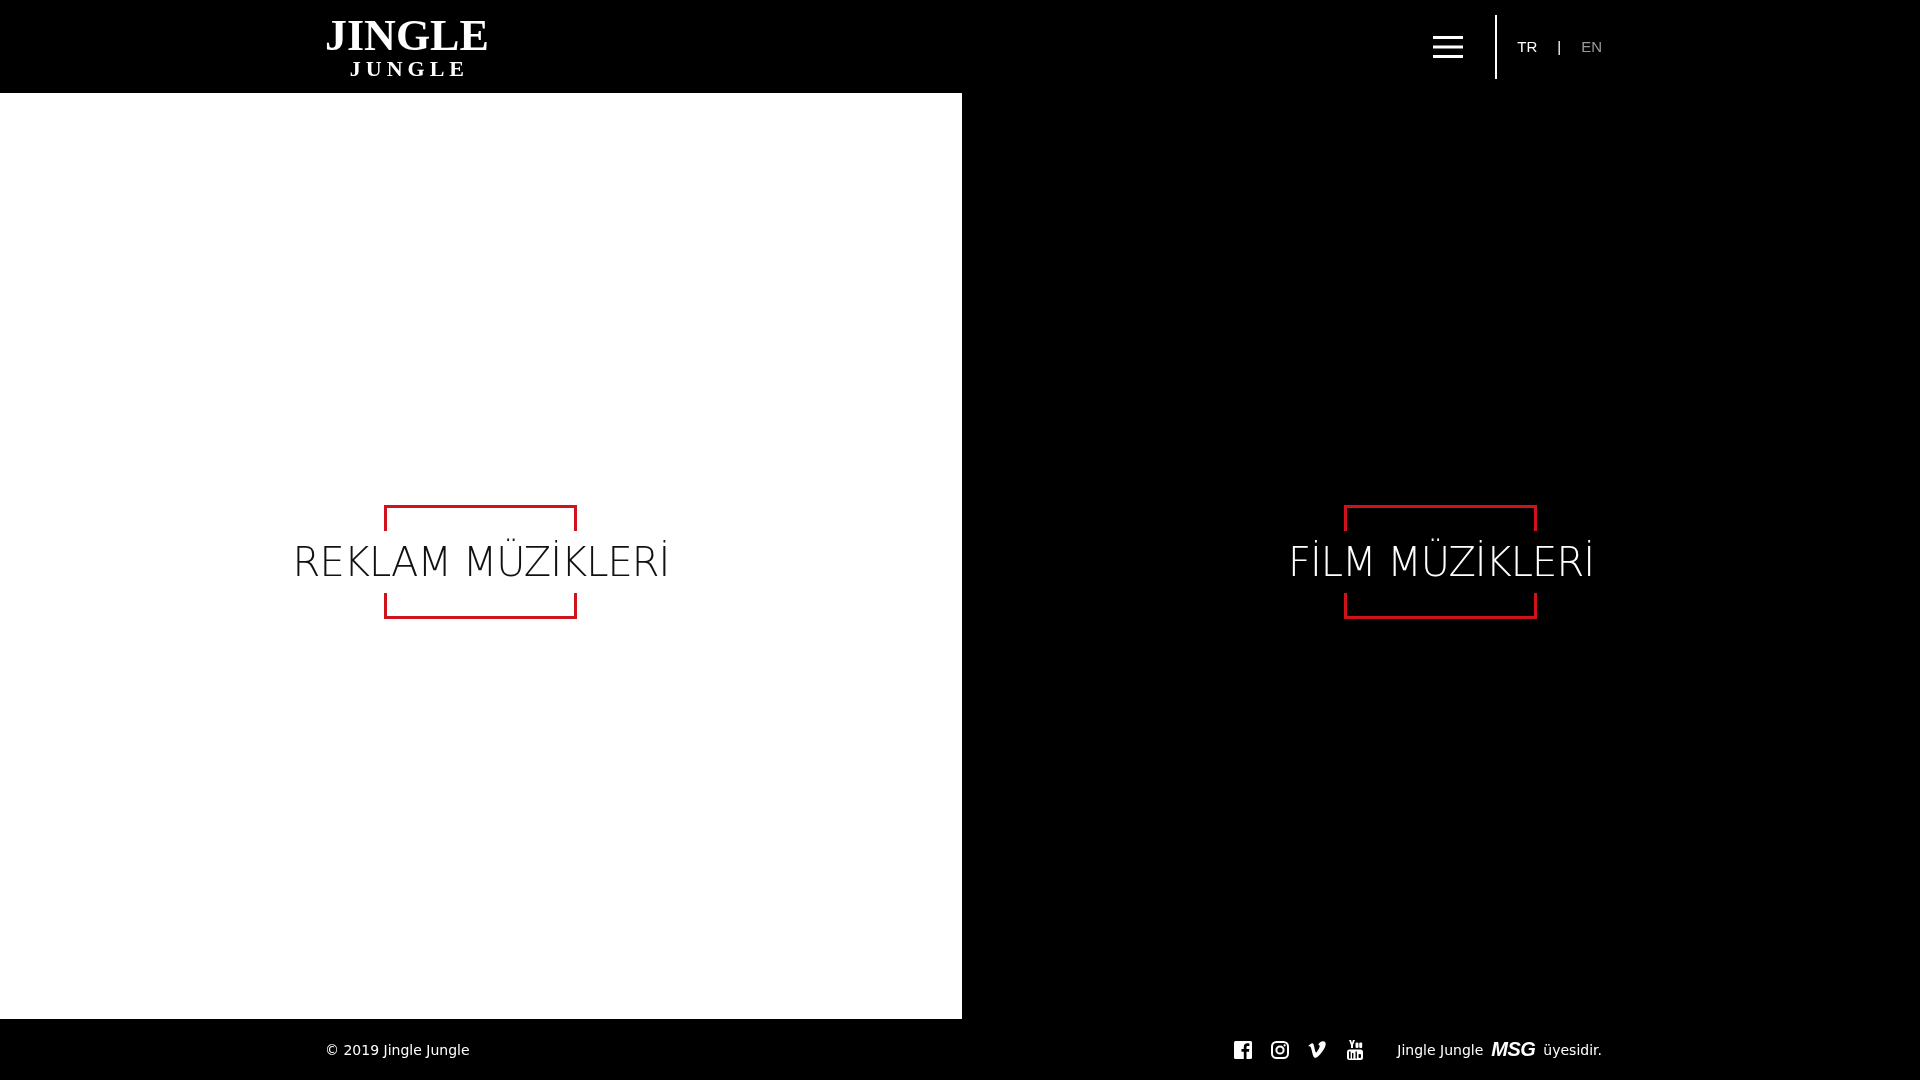 The height and width of the screenshot is (1080, 1920). What do you see at coordinates (1318, 1049) in the screenshot?
I see `vimeo-icon` at bounding box center [1318, 1049].